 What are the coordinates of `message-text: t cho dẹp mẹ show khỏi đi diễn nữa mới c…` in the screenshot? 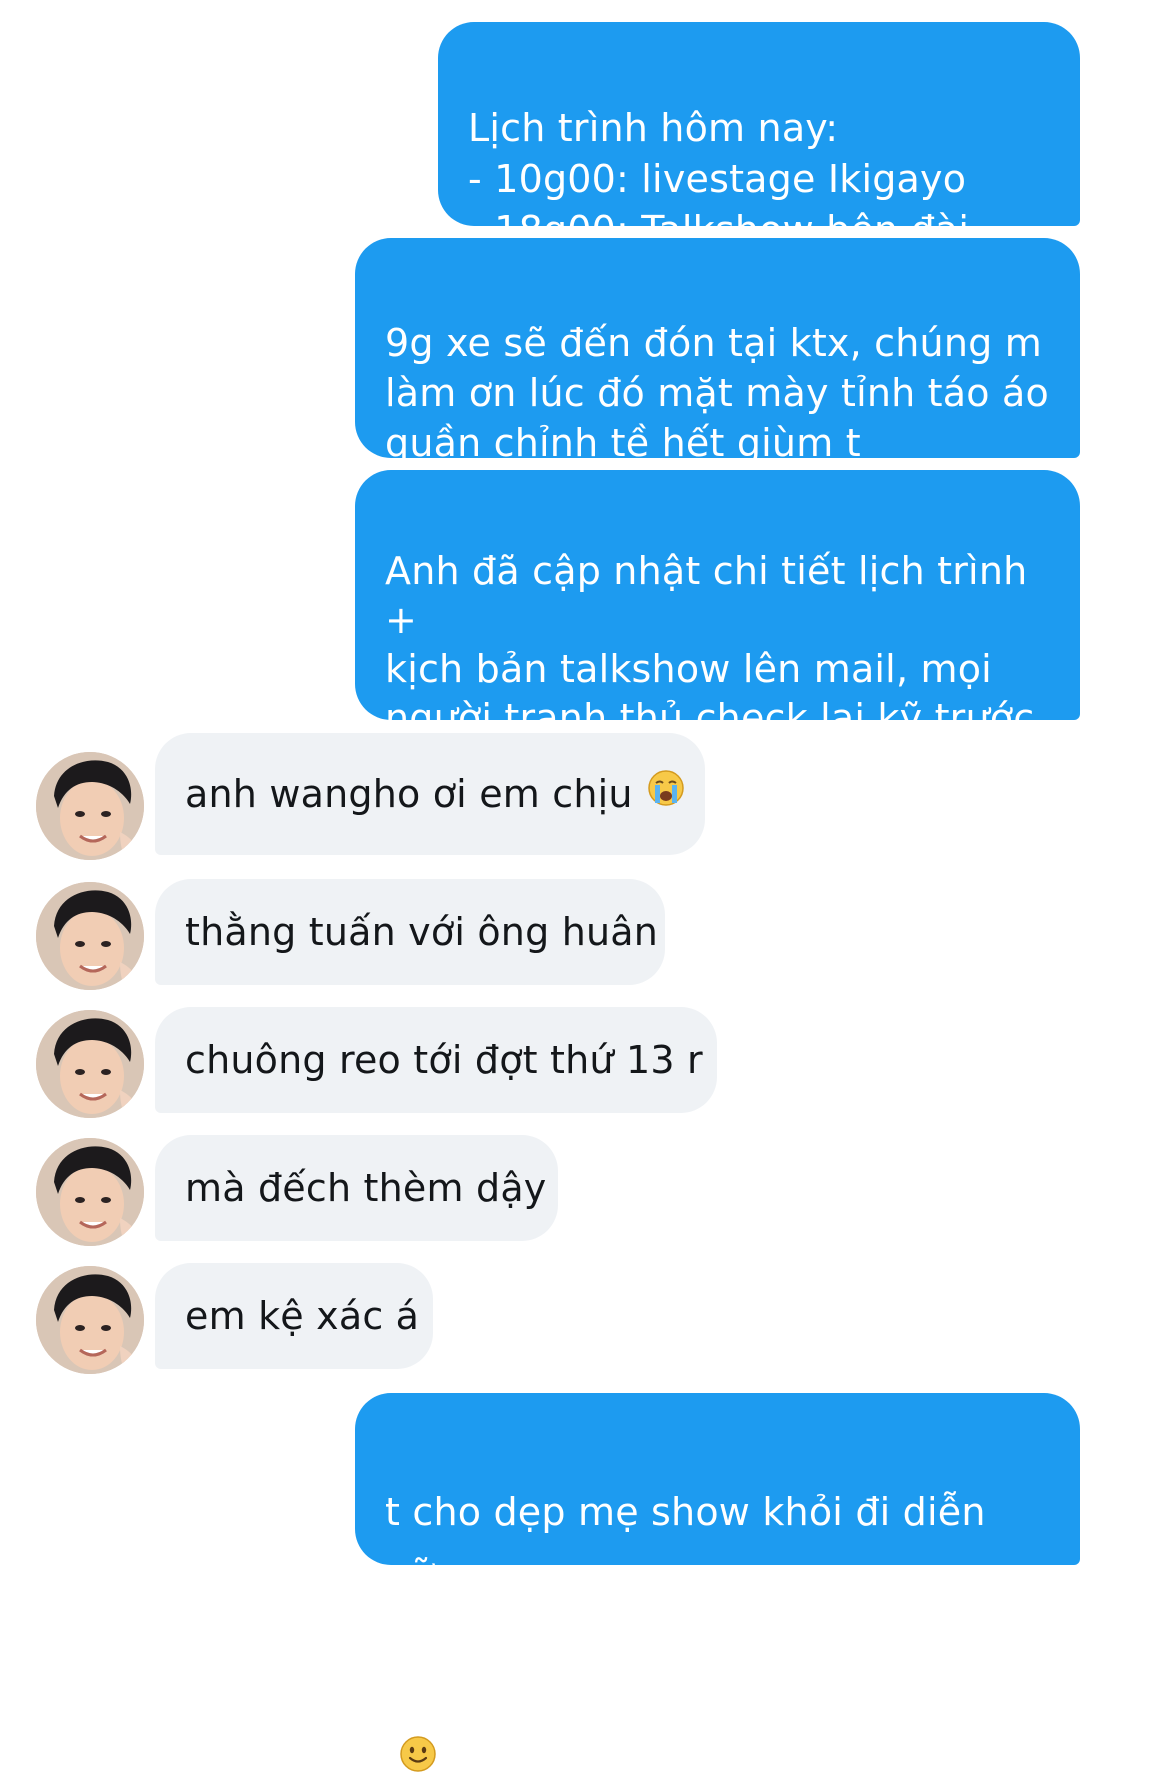 It's located at (685, 1574).